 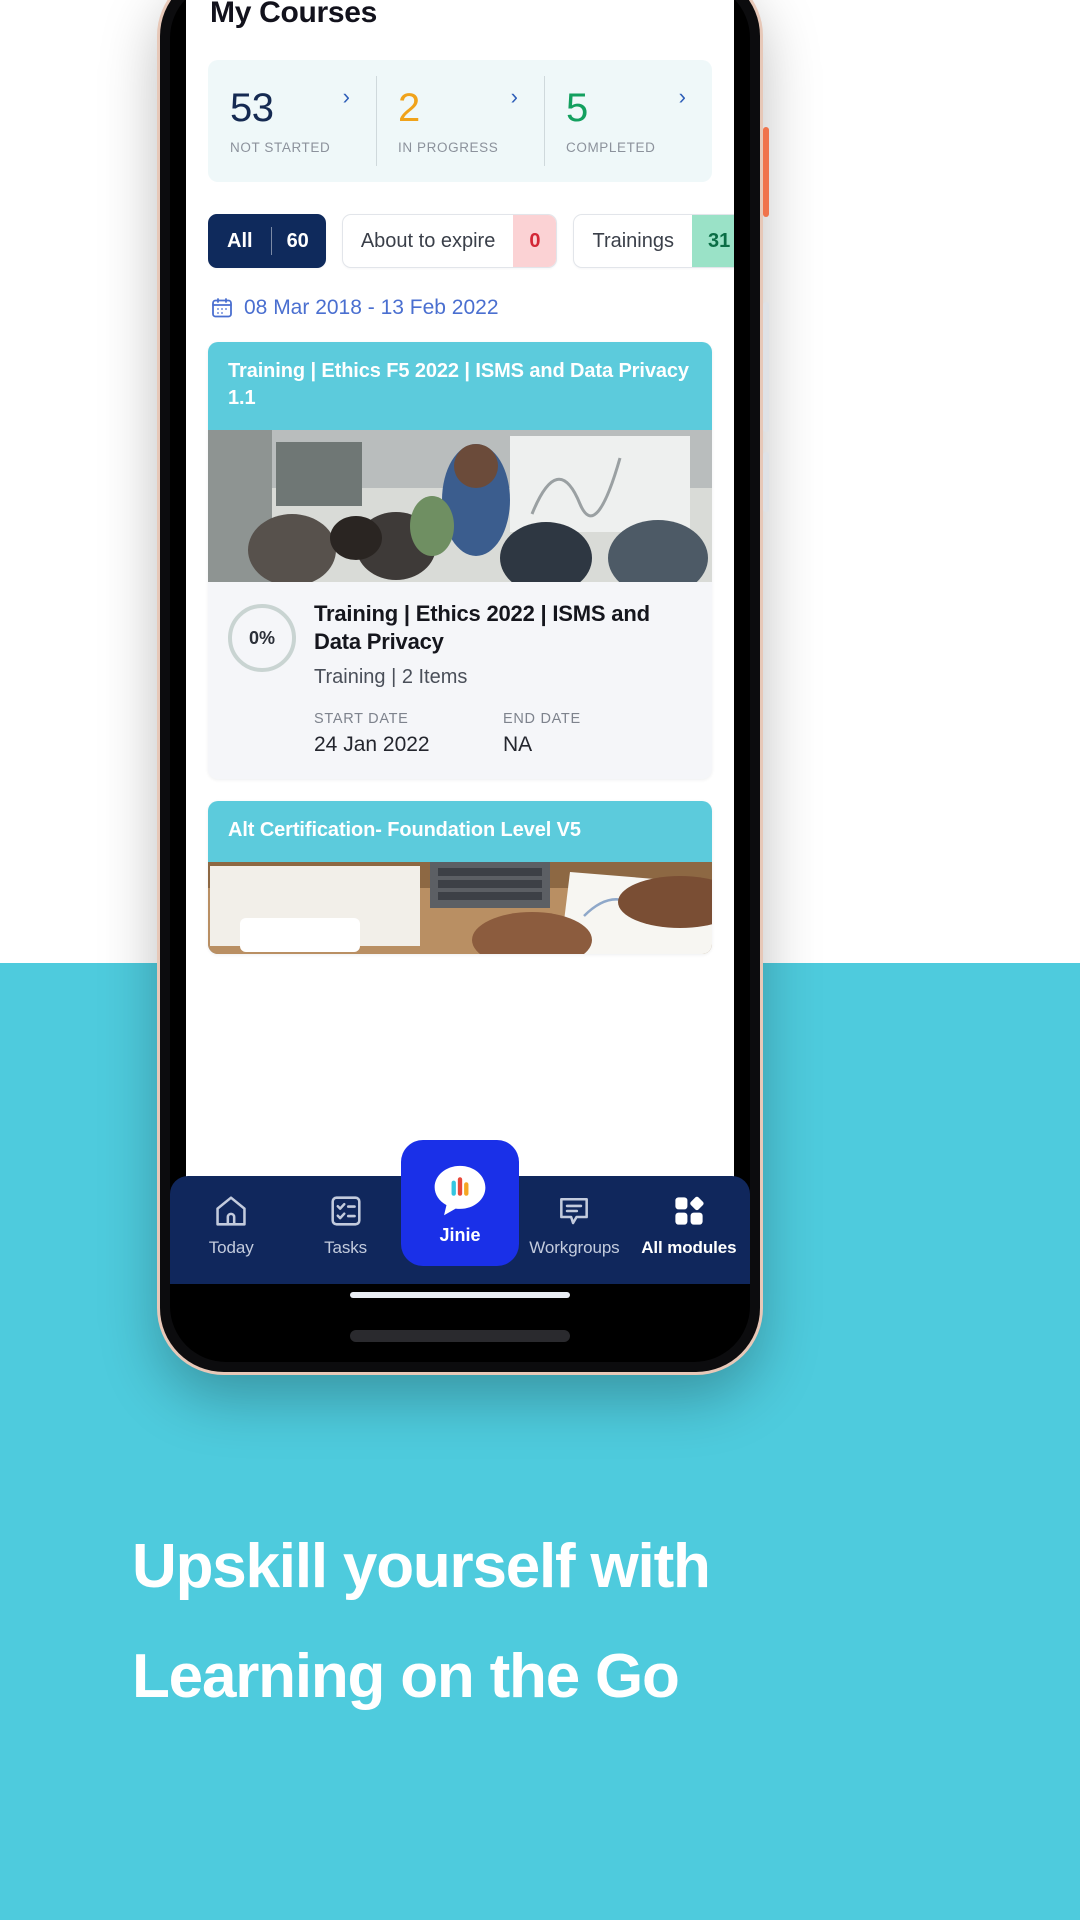 What do you see at coordinates (409, 107) in the screenshot?
I see `stat-value: 2` at bounding box center [409, 107].